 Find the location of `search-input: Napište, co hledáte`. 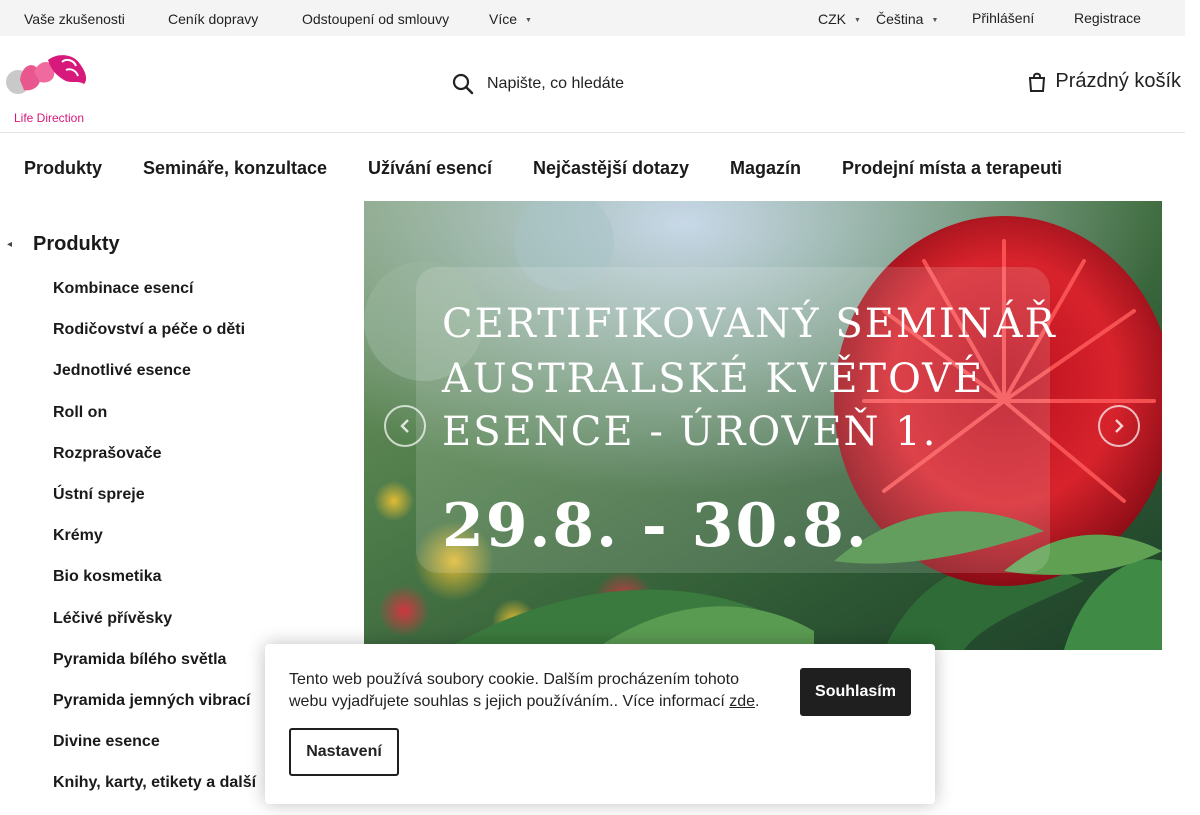

search-input: Napište, co hledáte is located at coordinates (555, 84).